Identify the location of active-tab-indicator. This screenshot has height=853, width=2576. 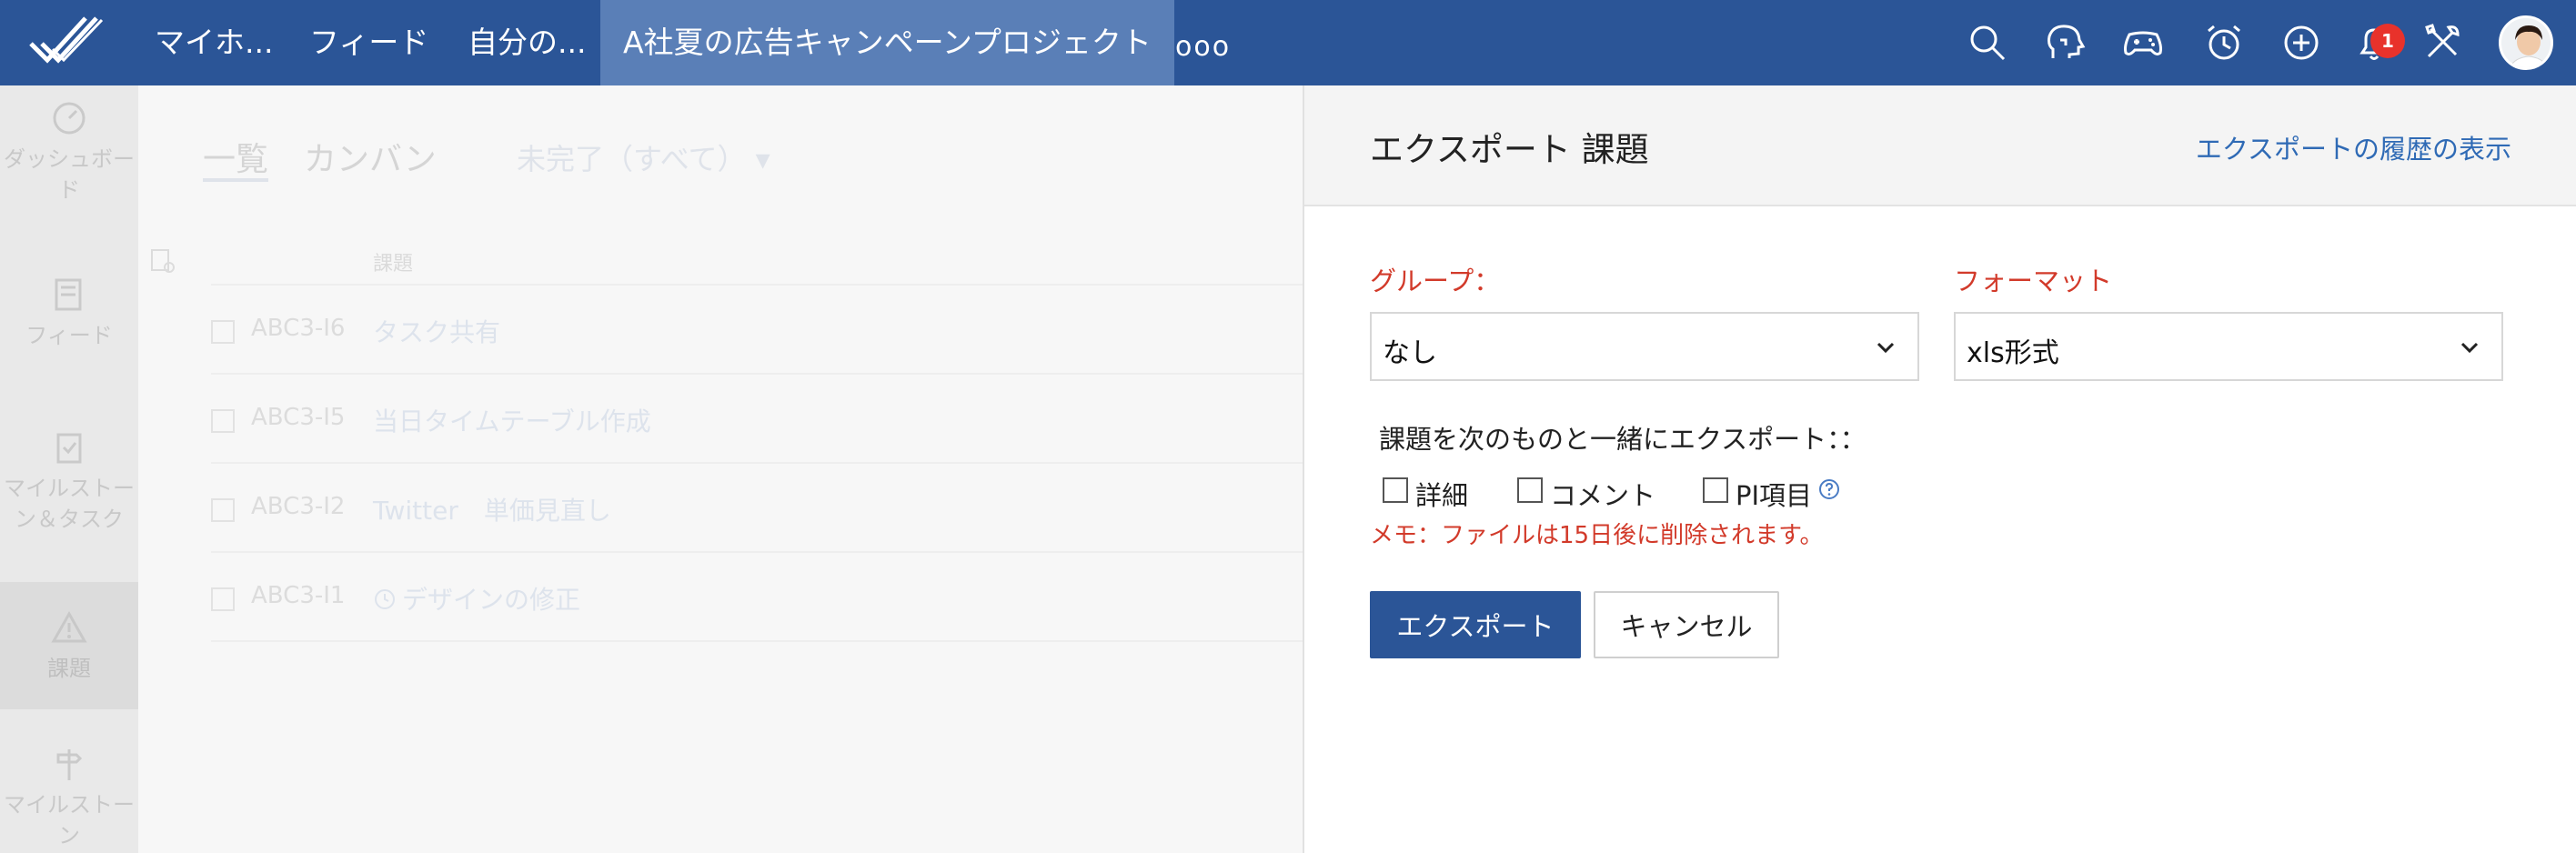
(235, 180).